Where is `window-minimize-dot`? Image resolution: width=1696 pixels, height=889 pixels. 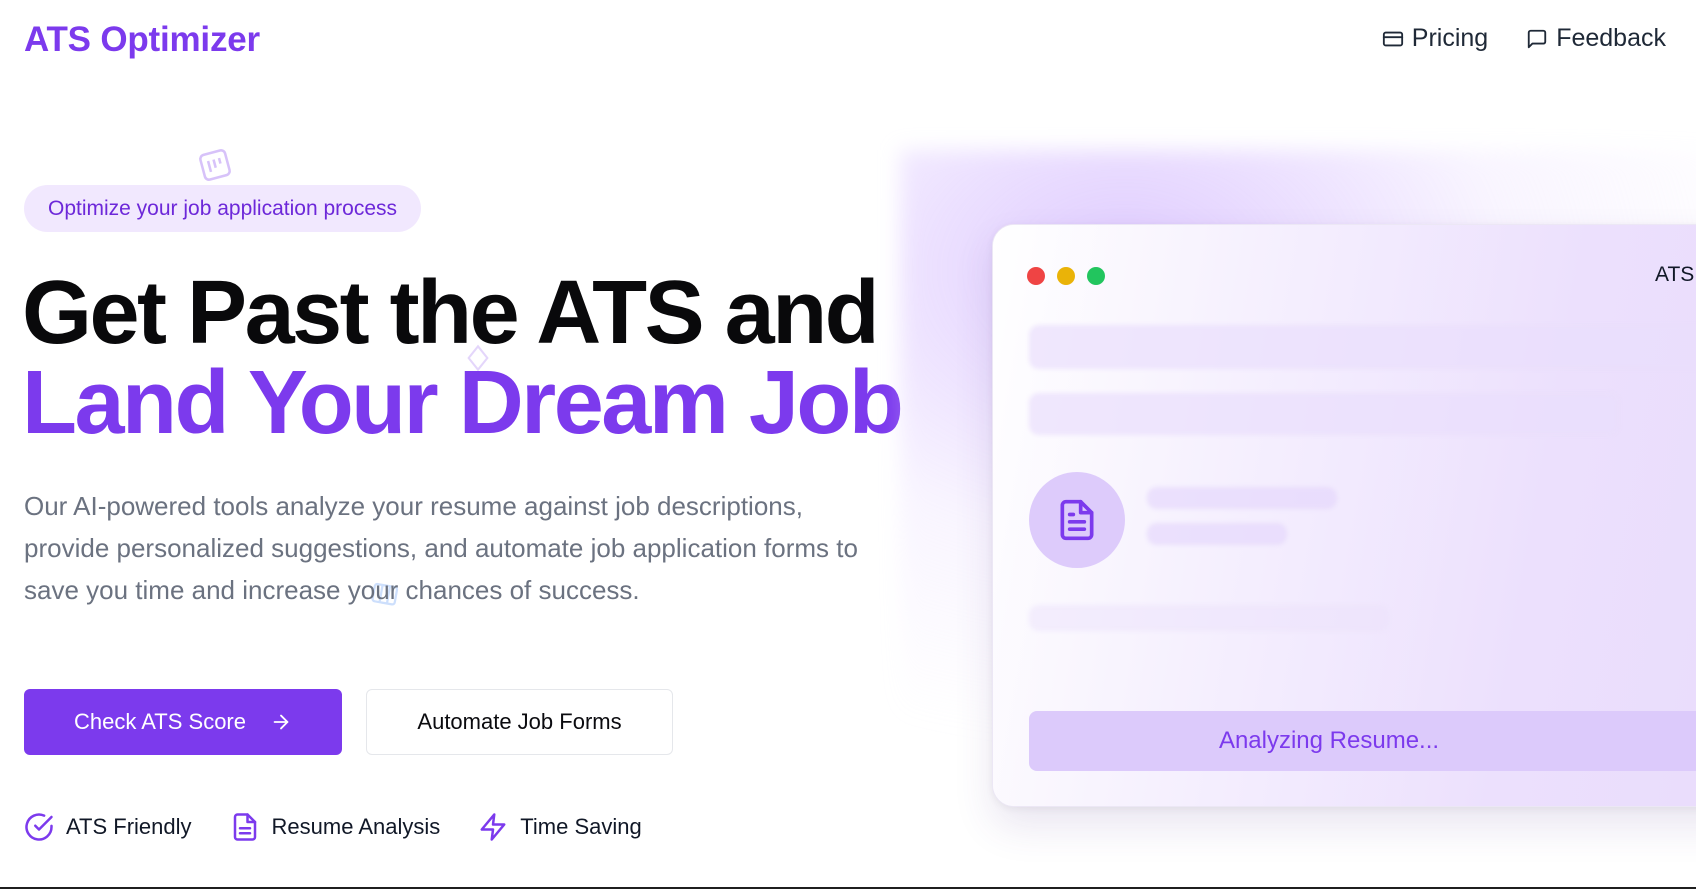
window-minimize-dot is located at coordinates (1066, 276).